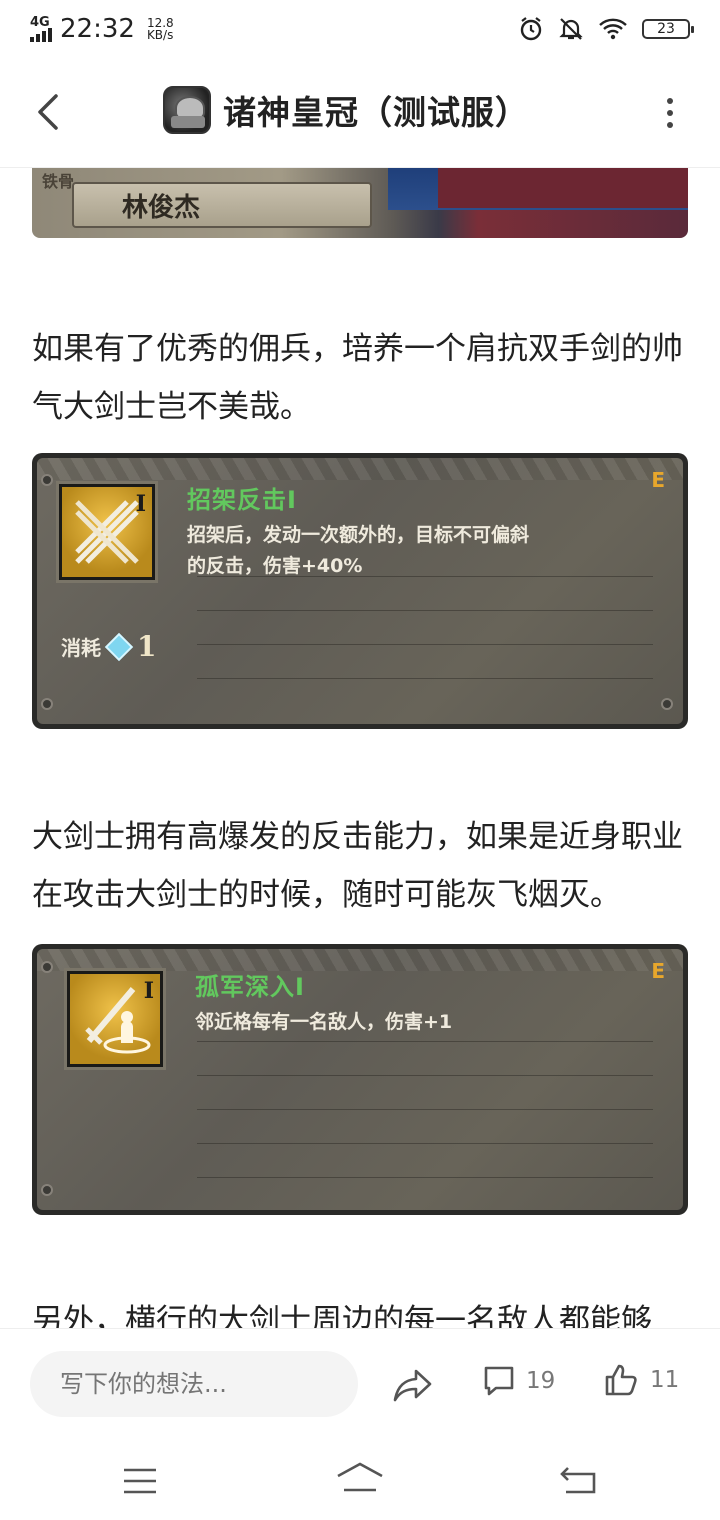 Image resolution: width=720 pixels, height=1520 pixels. Describe the element at coordinates (81, 648) in the screenshot. I see `cost-label: 消耗` at that location.